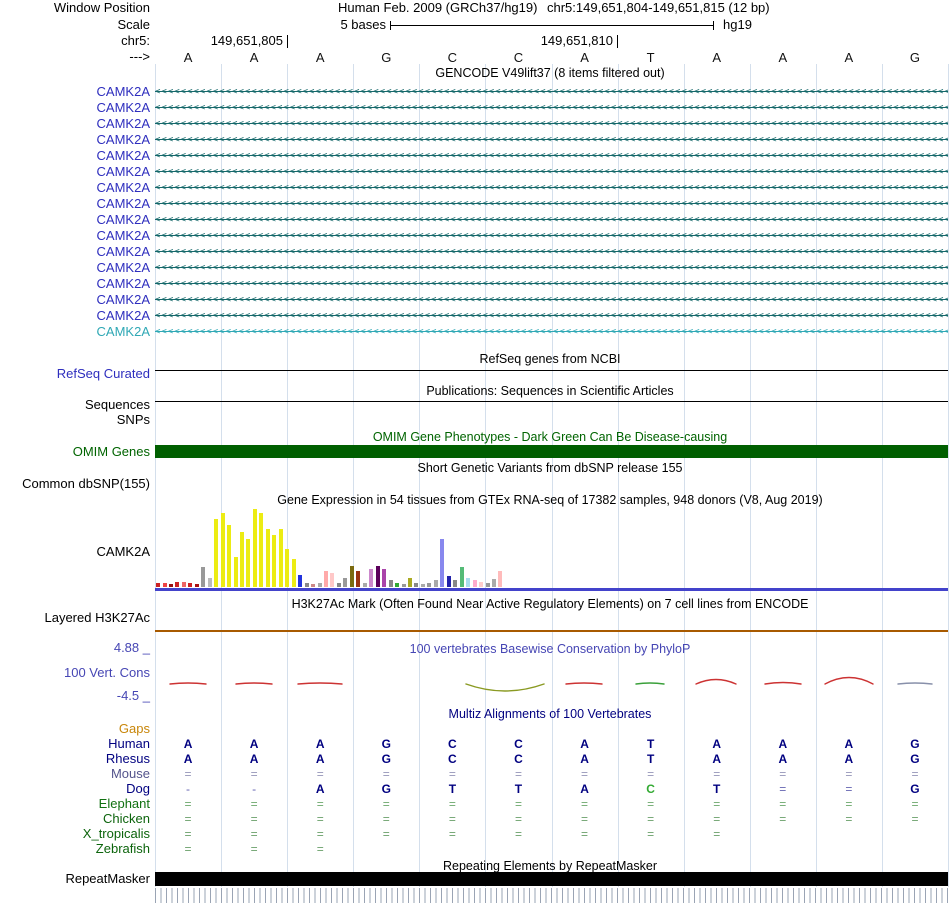 The image size is (950, 903). What do you see at coordinates (849, 57) in the screenshot?
I see `reference-base: A` at bounding box center [849, 57].